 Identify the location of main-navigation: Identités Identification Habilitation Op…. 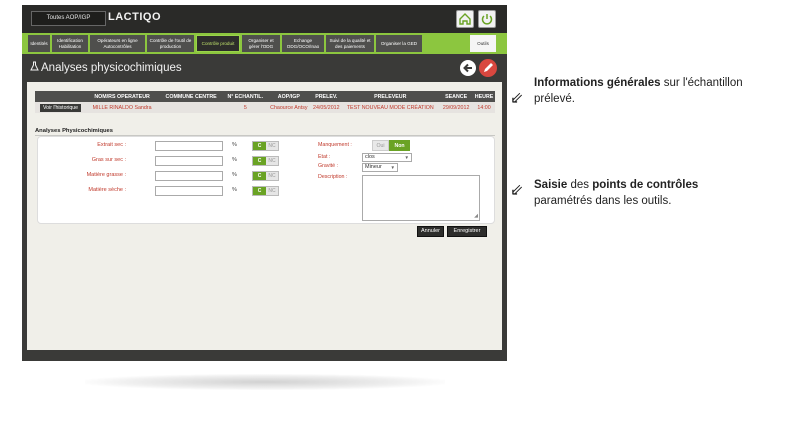
(264, 43).